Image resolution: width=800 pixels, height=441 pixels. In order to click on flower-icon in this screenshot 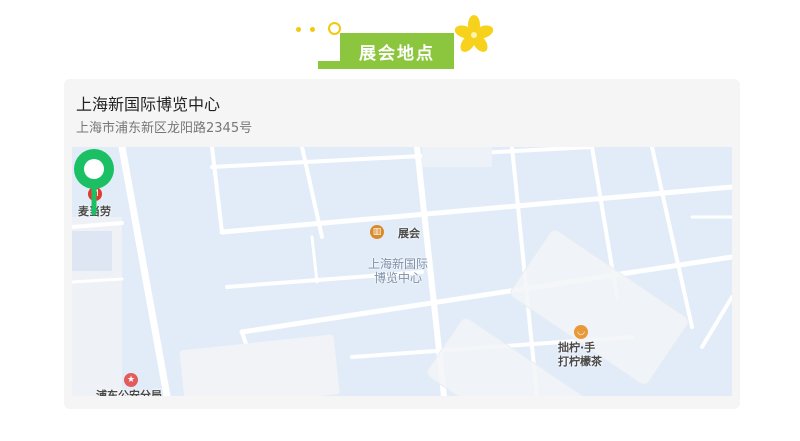, I will do `click(474, 33)`.